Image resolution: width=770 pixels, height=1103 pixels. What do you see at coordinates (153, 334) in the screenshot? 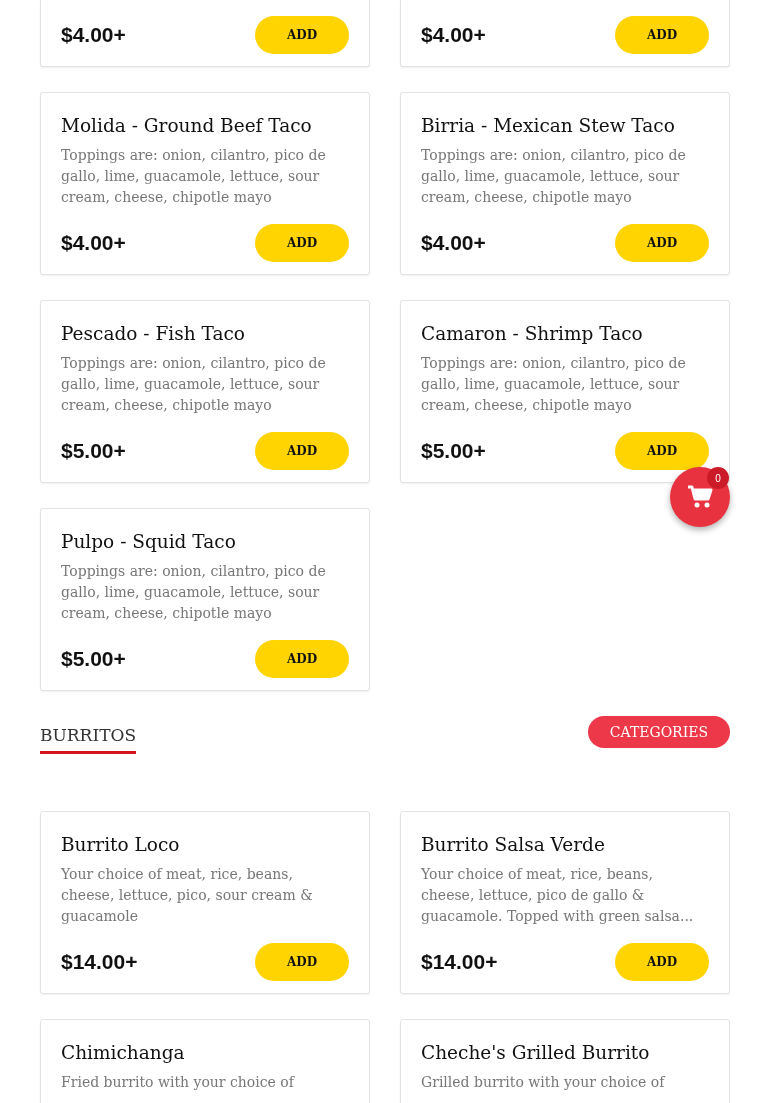
I see `item-name: Pescado - Fish Taco` at bounding box center [153, 334].